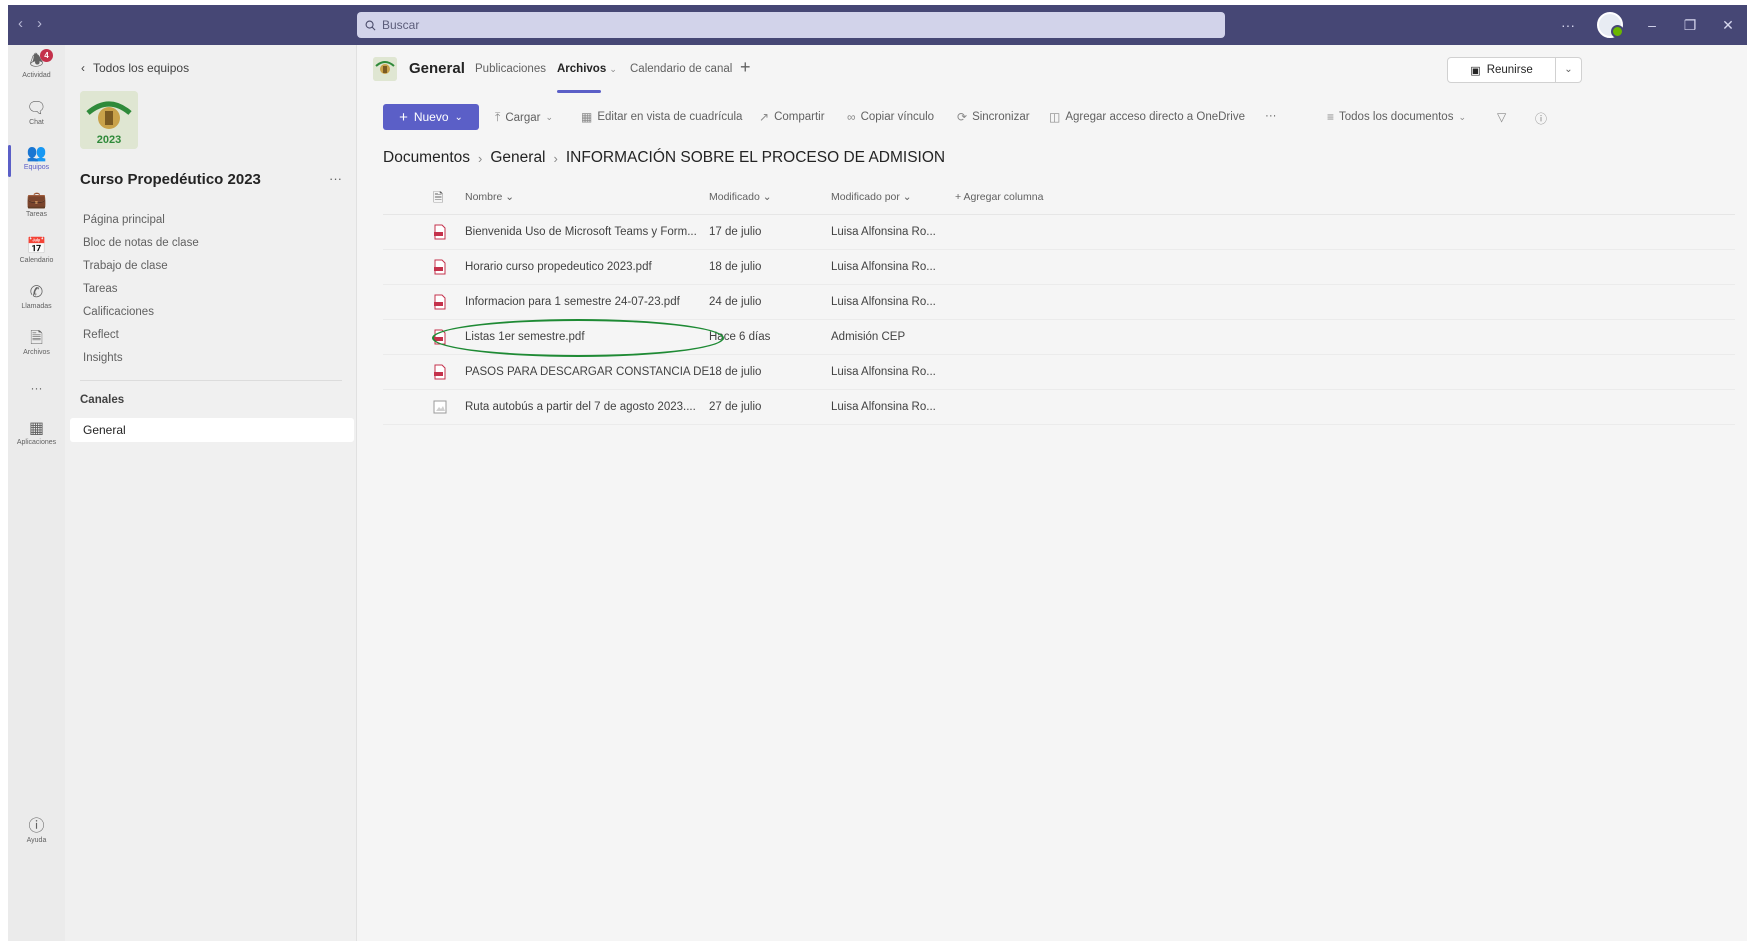 This screenshot has width=1747, height=941. Describe the element at coordinates (734, 197) in the screenshot. I see `column-modified-label: Modificado` at that location.